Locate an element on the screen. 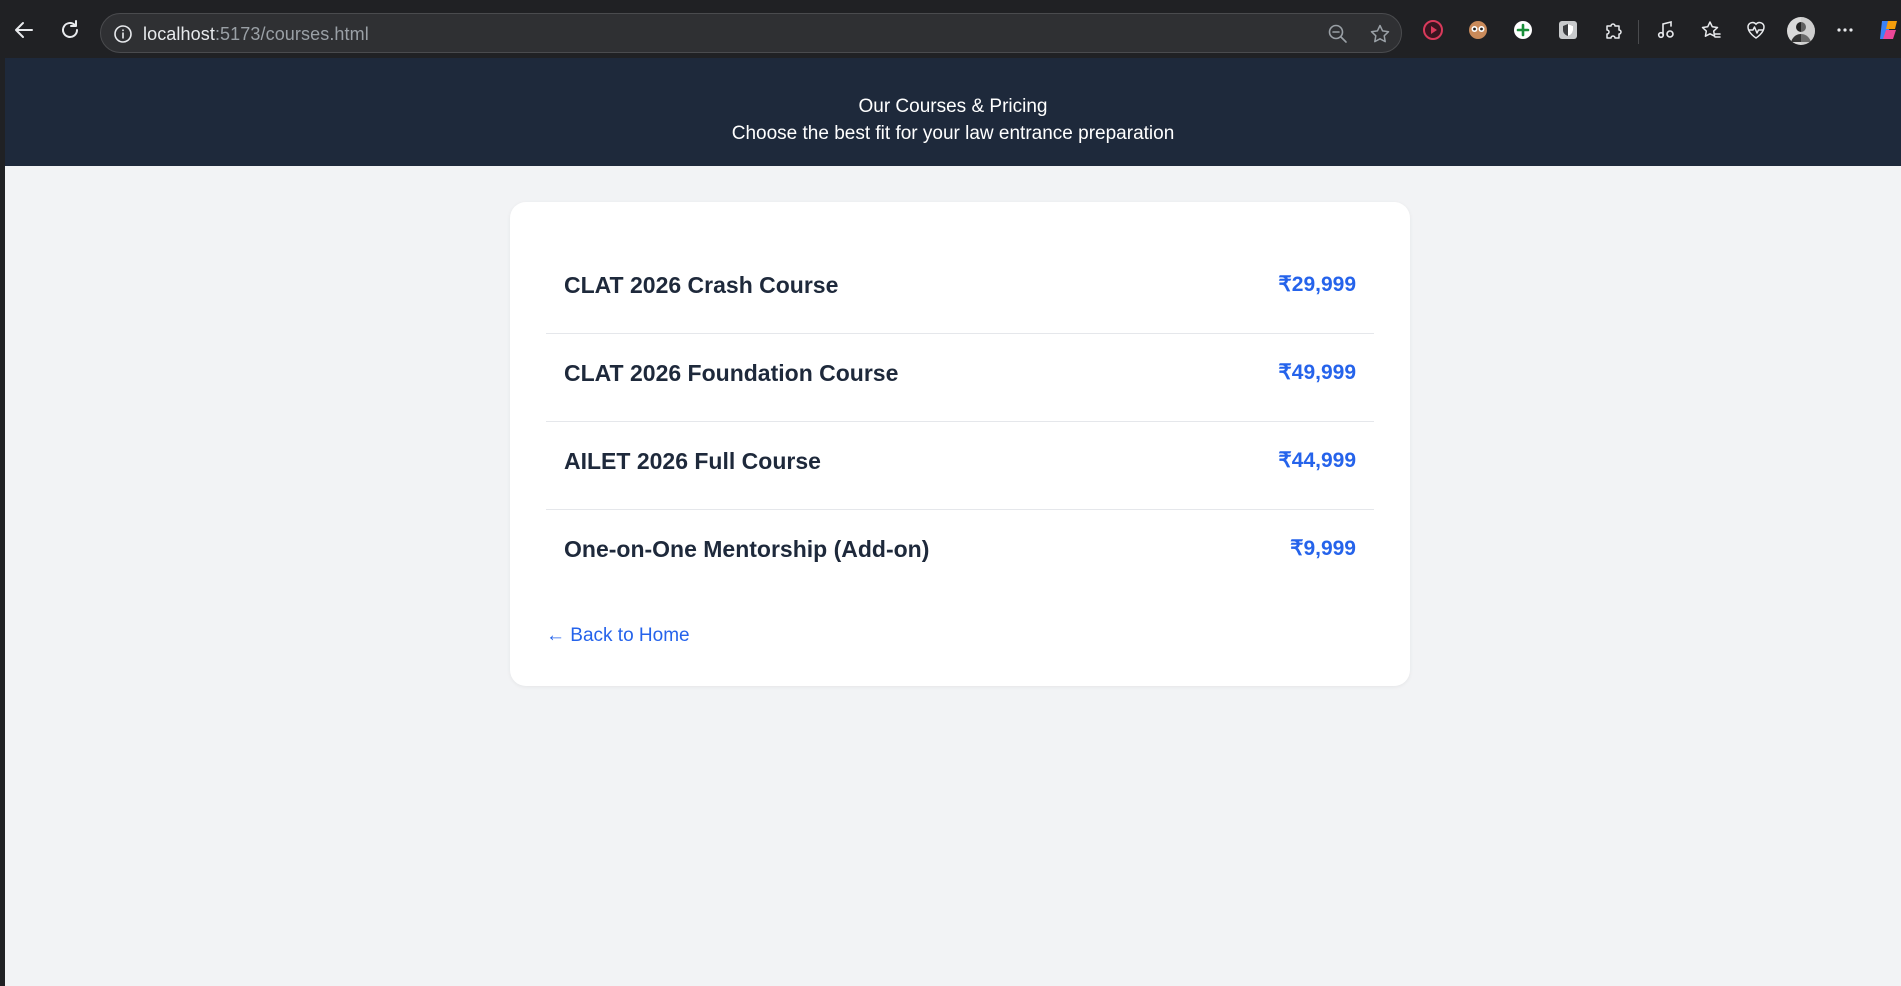  health-icon is located at coordinates (1756, 30).